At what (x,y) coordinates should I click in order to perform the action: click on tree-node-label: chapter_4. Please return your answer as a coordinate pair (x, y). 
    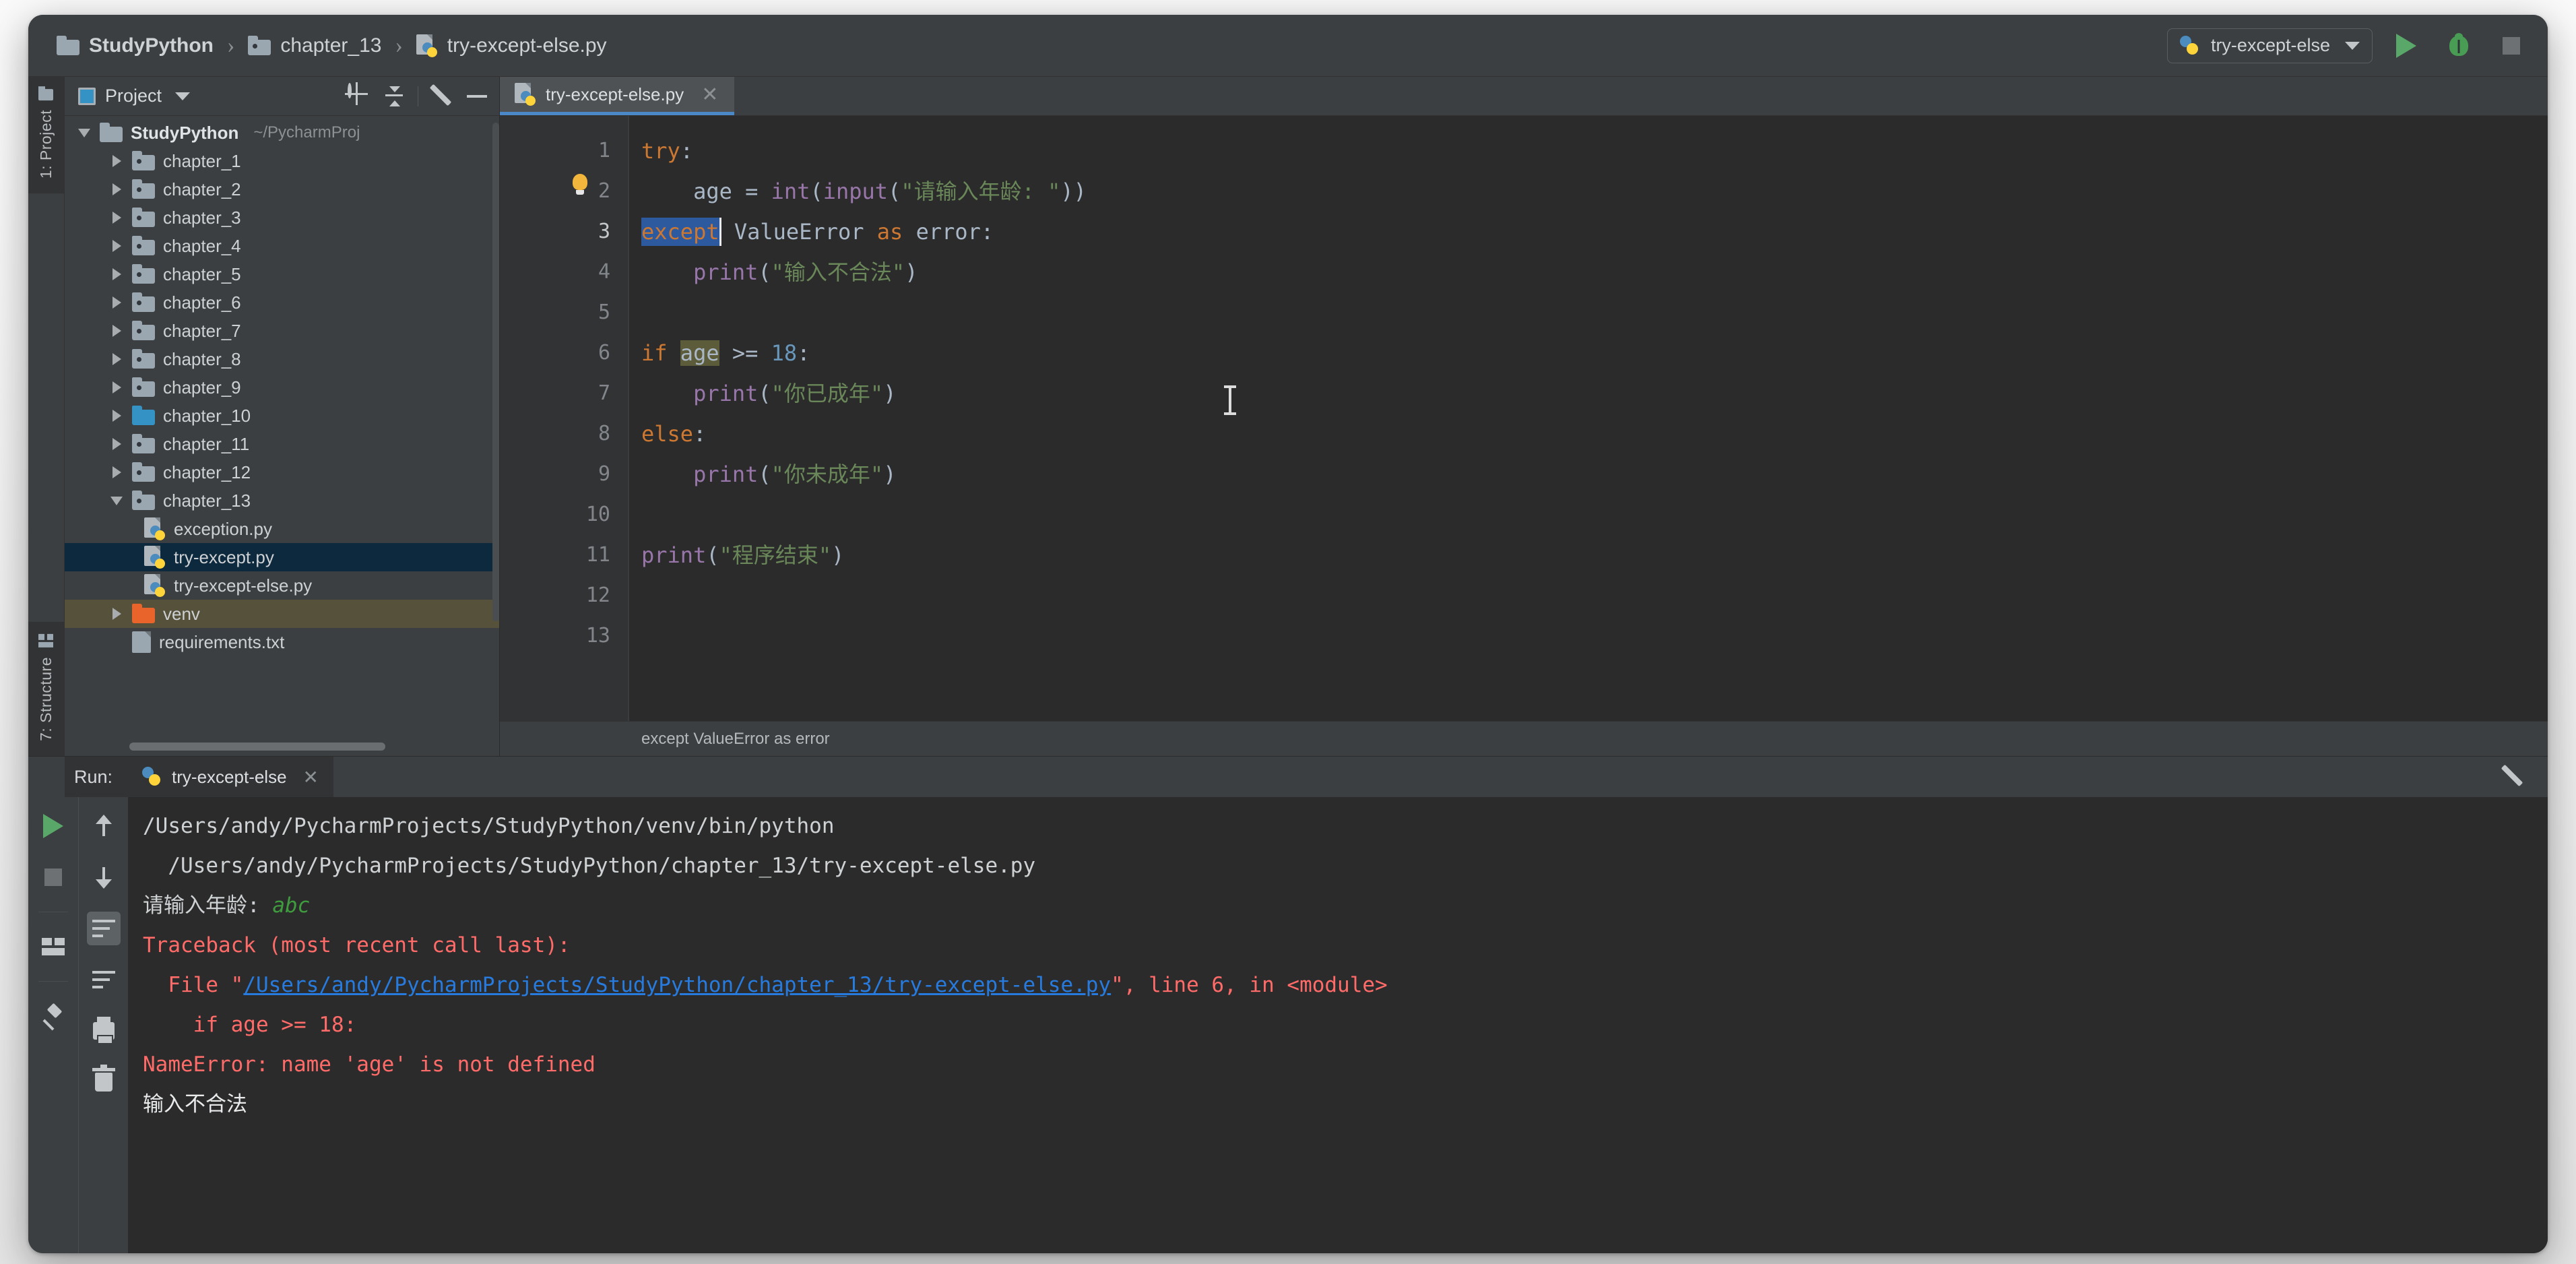
    Looking at the image, I should click on (202, 245).